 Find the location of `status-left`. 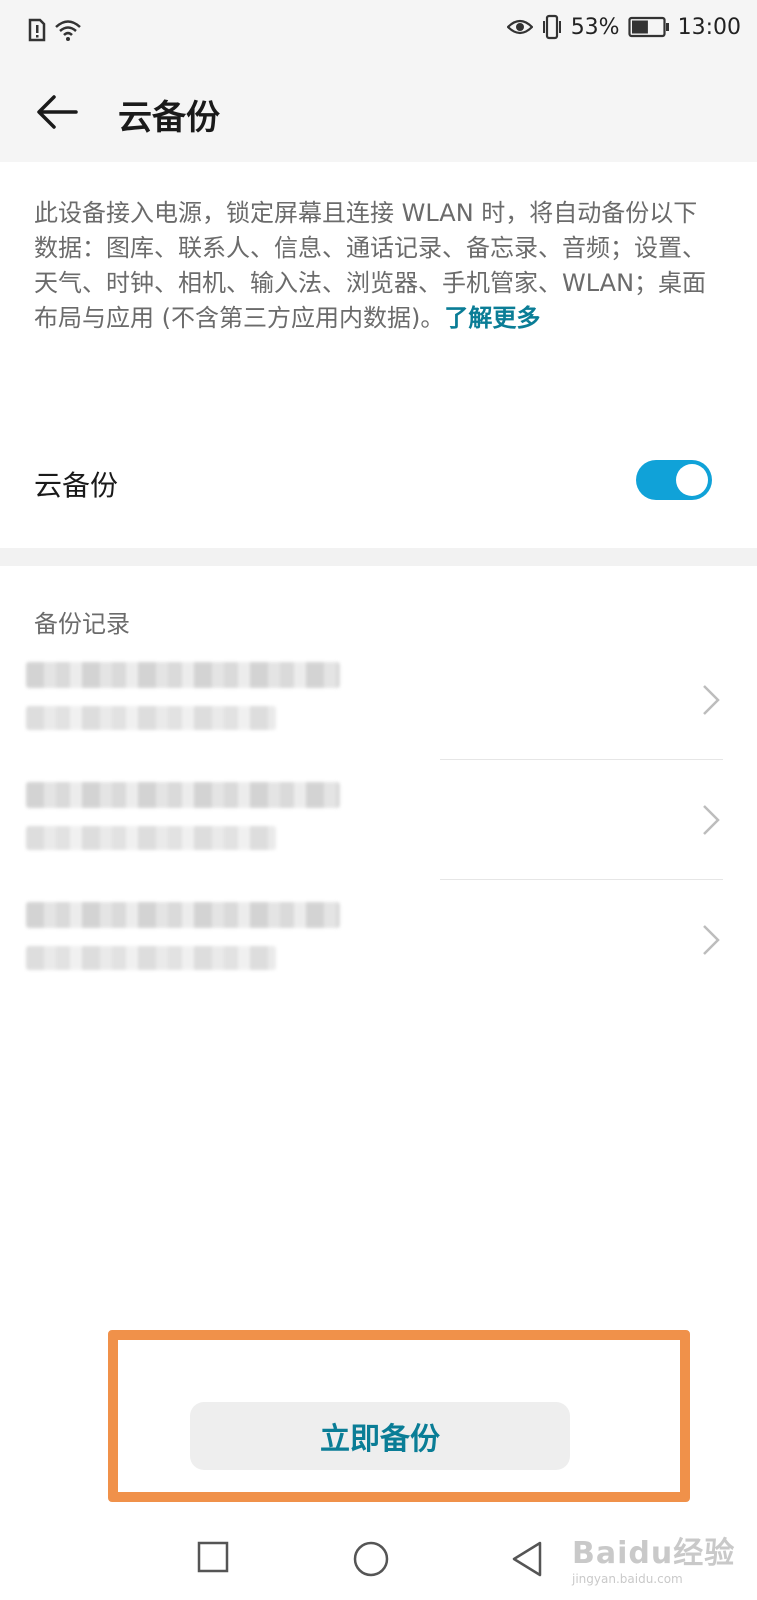

status-left is located at coordinates (55, 30).